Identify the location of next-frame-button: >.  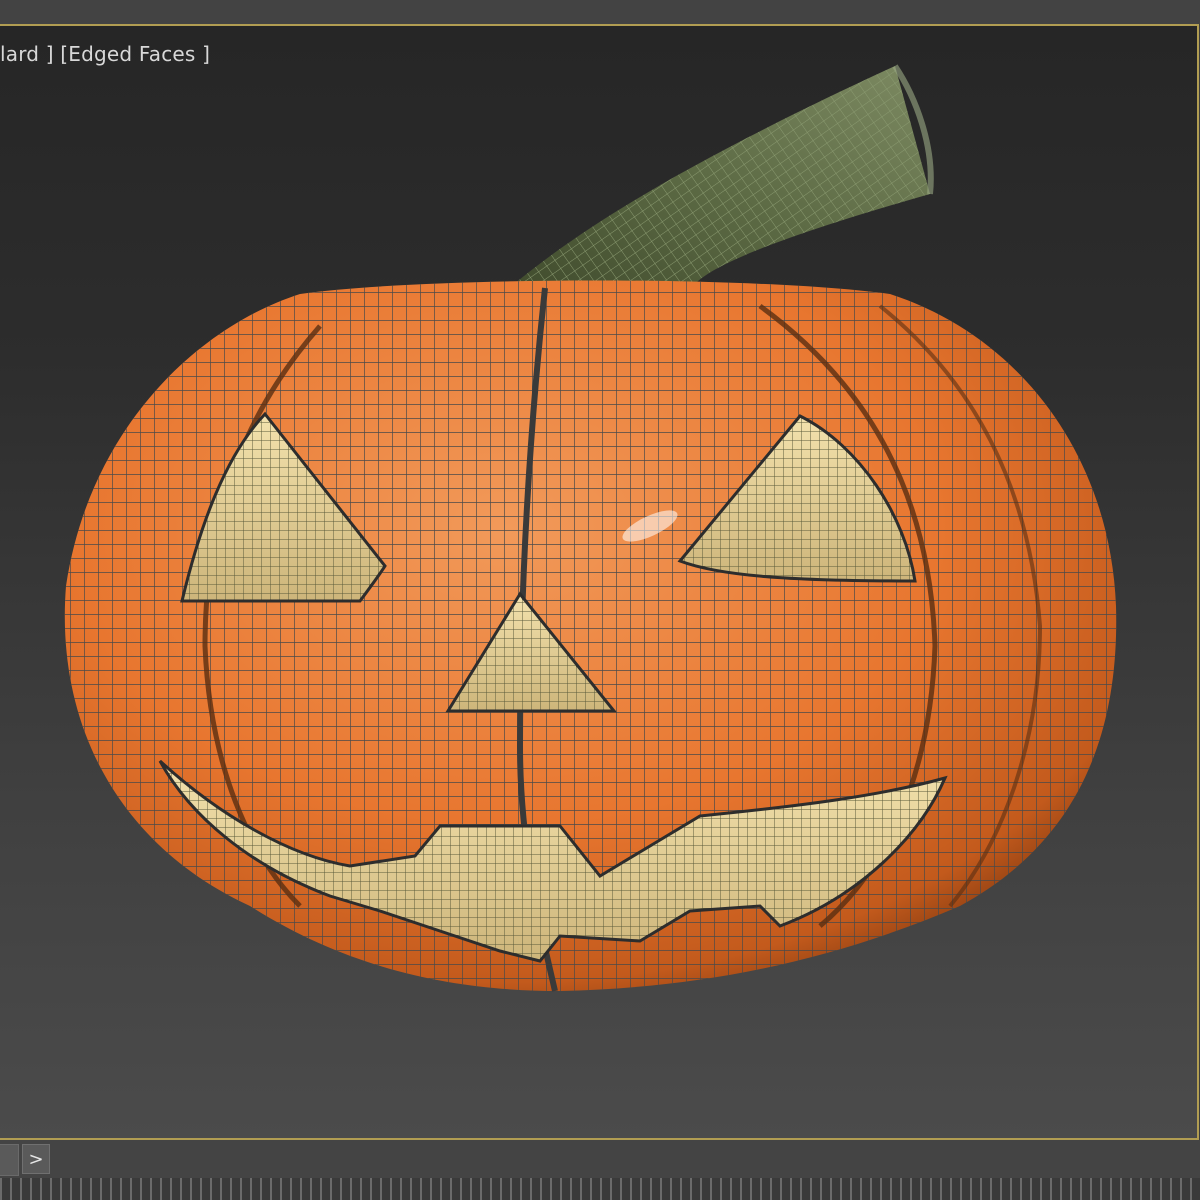
(36, 1159).